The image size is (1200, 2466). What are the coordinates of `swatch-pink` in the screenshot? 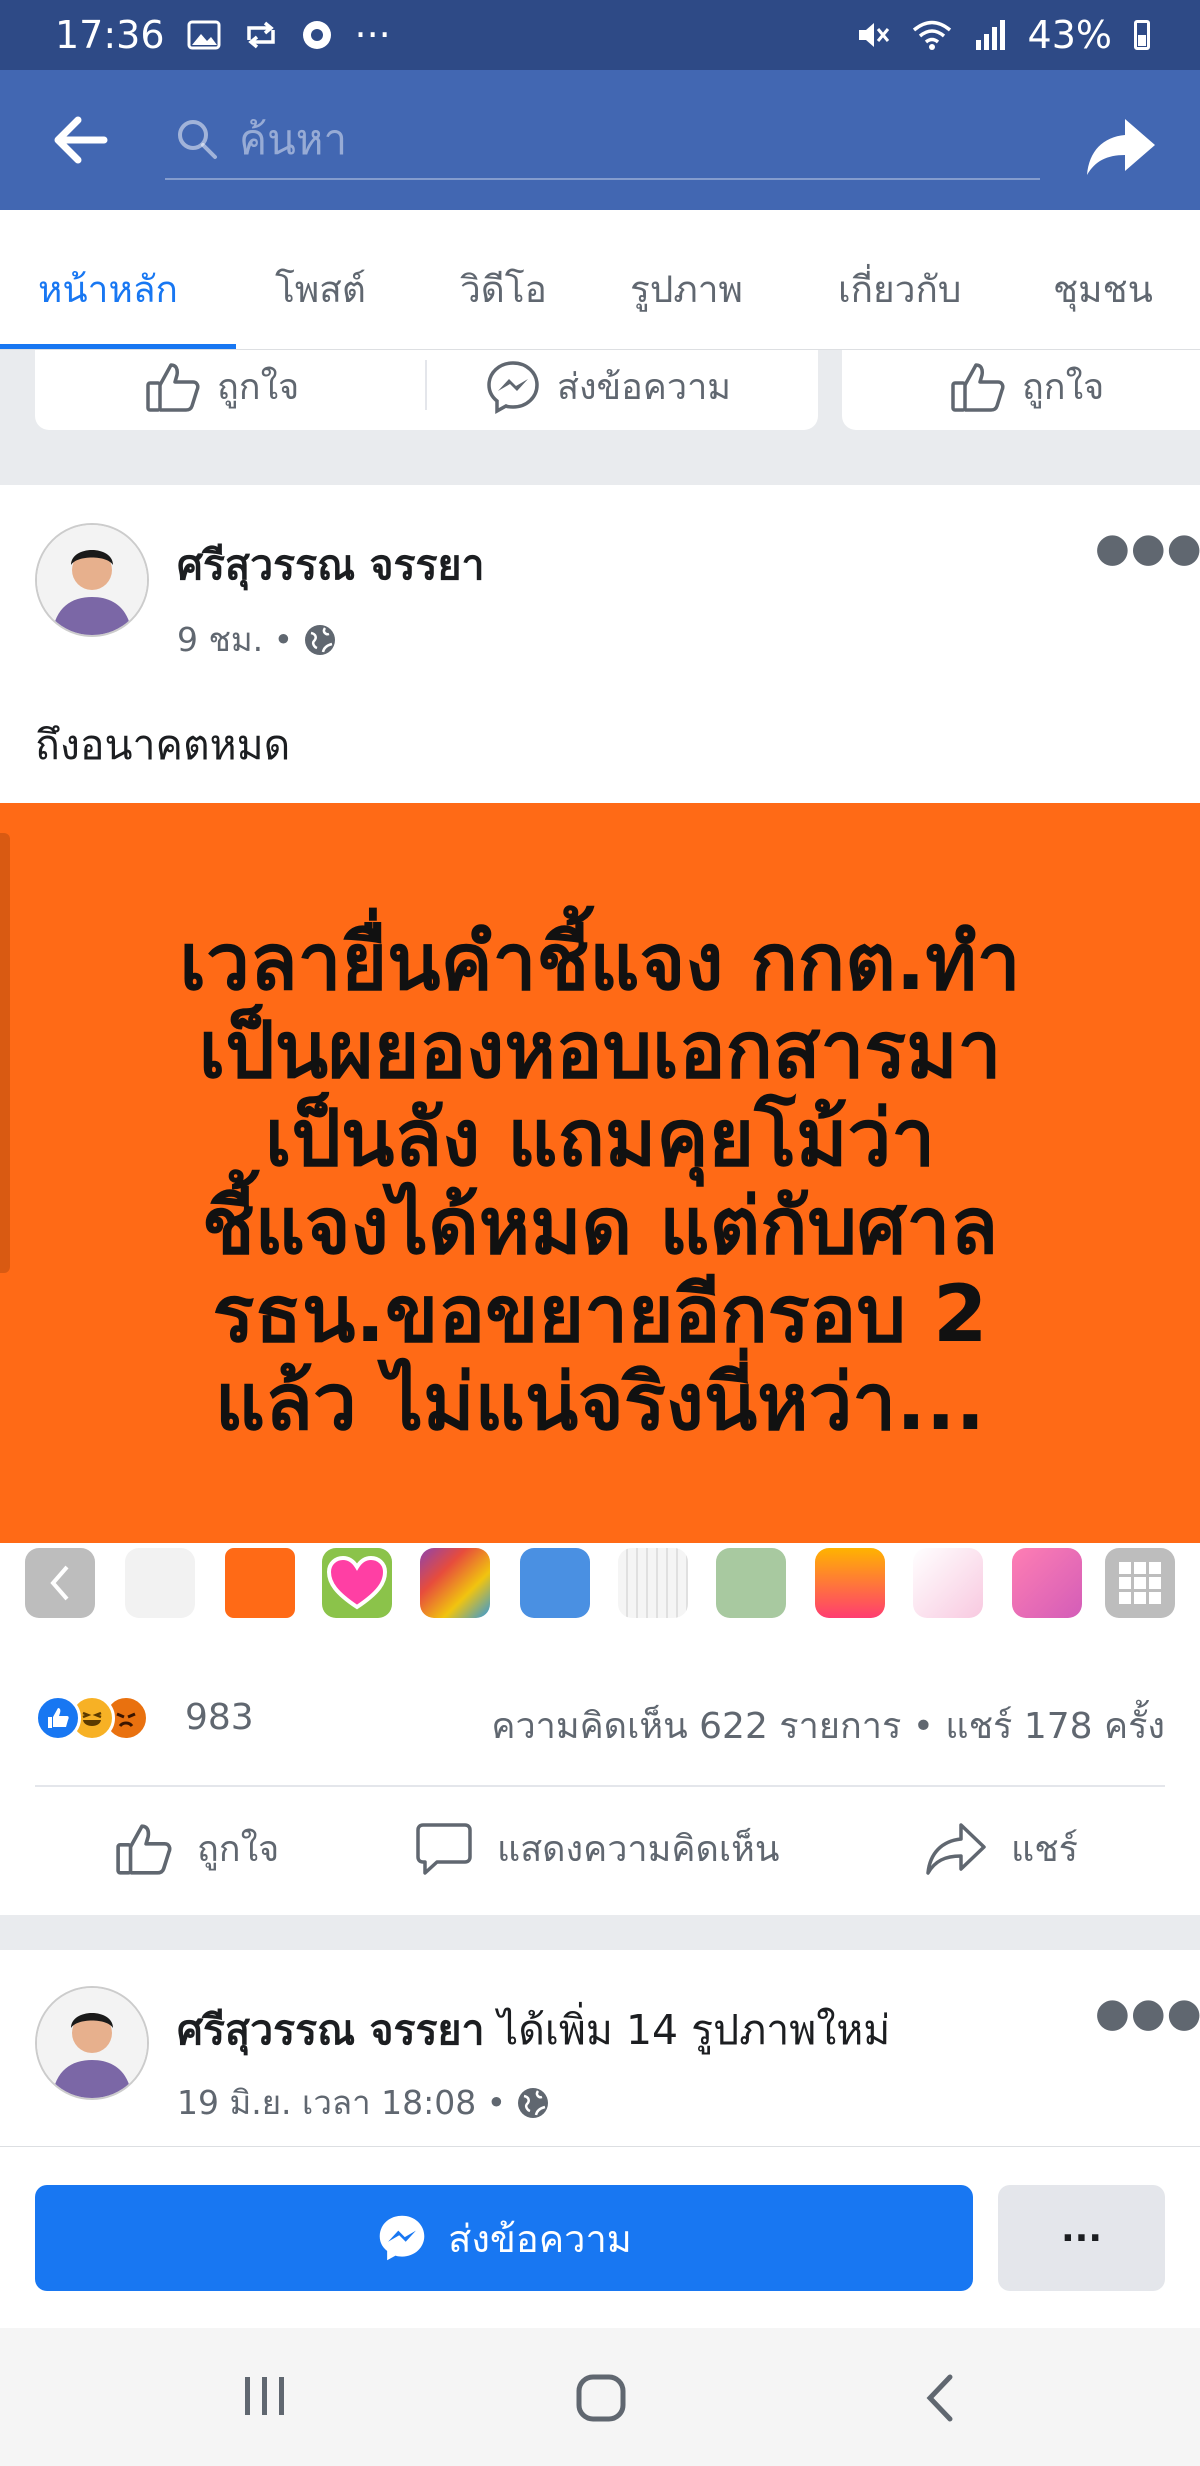 It's located at (1047, 1583).